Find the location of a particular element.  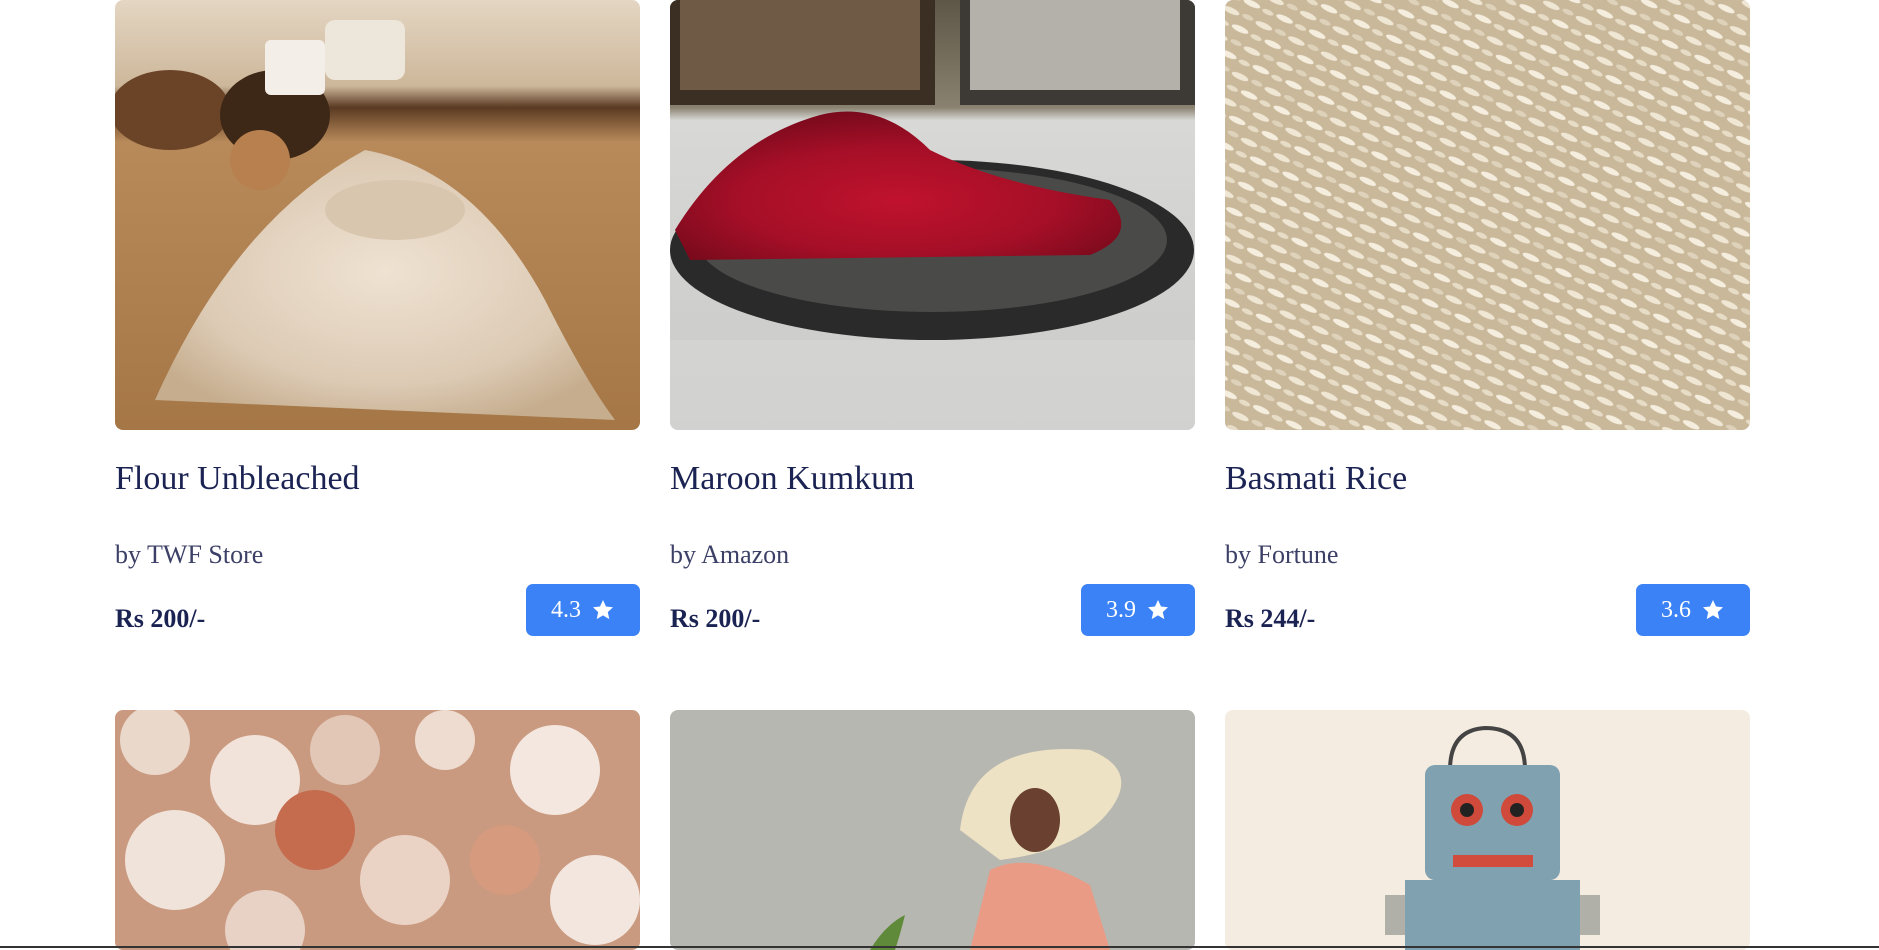

rating-badge: 3.6 is located at coordinates (1693, 610).